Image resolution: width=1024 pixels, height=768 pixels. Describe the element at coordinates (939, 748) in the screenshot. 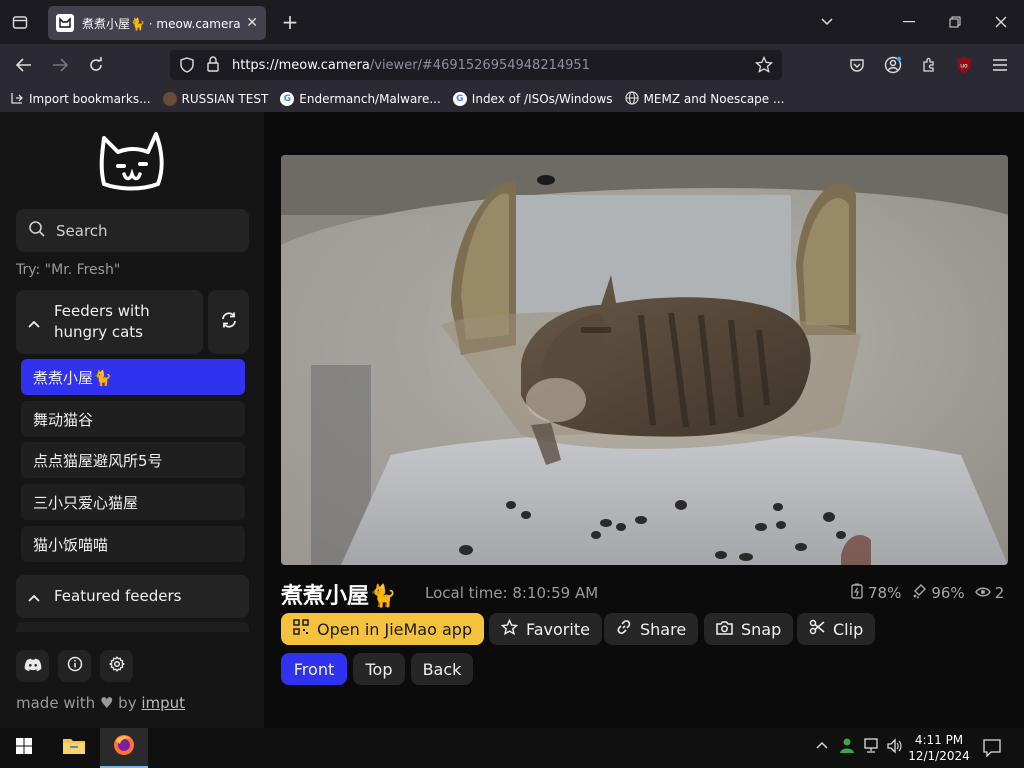

I see `taskbar-clock: 4:11 PM 12/1/2024` at that location.